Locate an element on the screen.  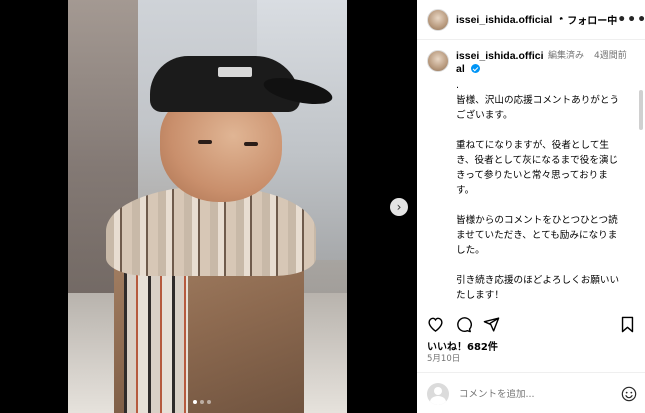
verified-badge-icon is located at coordinates (475, 68).